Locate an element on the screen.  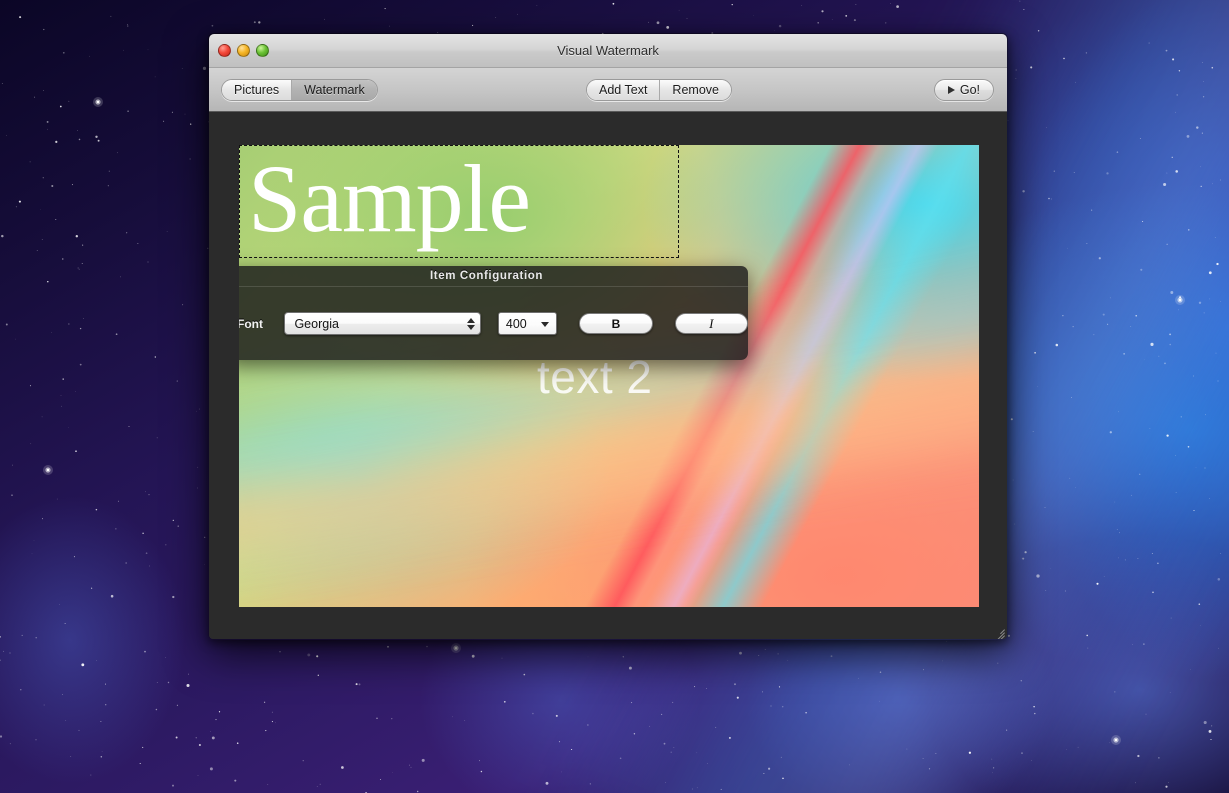
toolbar: Pictures Watermark Add Text Remove Go! is located at coordinates (608, 90).